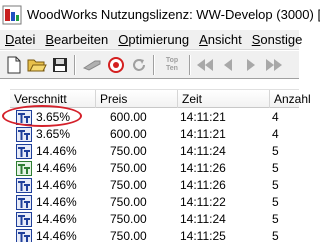 The height and width of the screenshot is (242, 320). Describe the element at coordinates (50, 39) in the screenshot. I see `menu-bearbeiten-accel: B` at that location.